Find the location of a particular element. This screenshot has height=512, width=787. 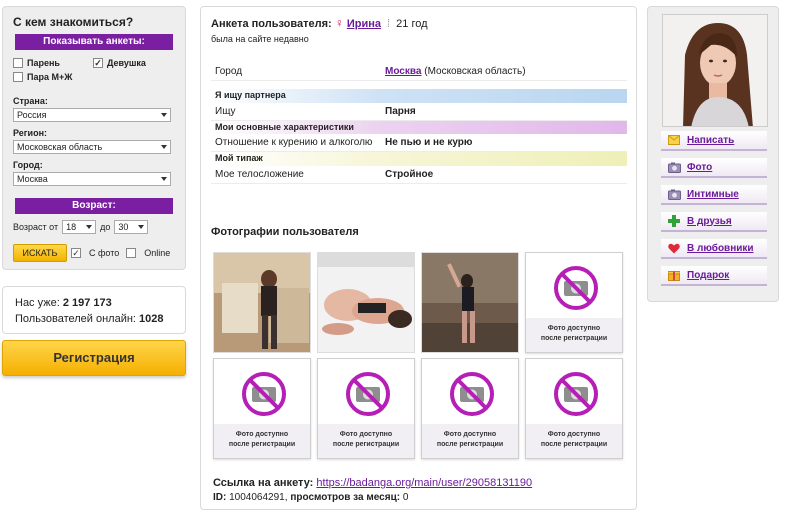

age-from-select: 18 is located at coordinates (79, 227).